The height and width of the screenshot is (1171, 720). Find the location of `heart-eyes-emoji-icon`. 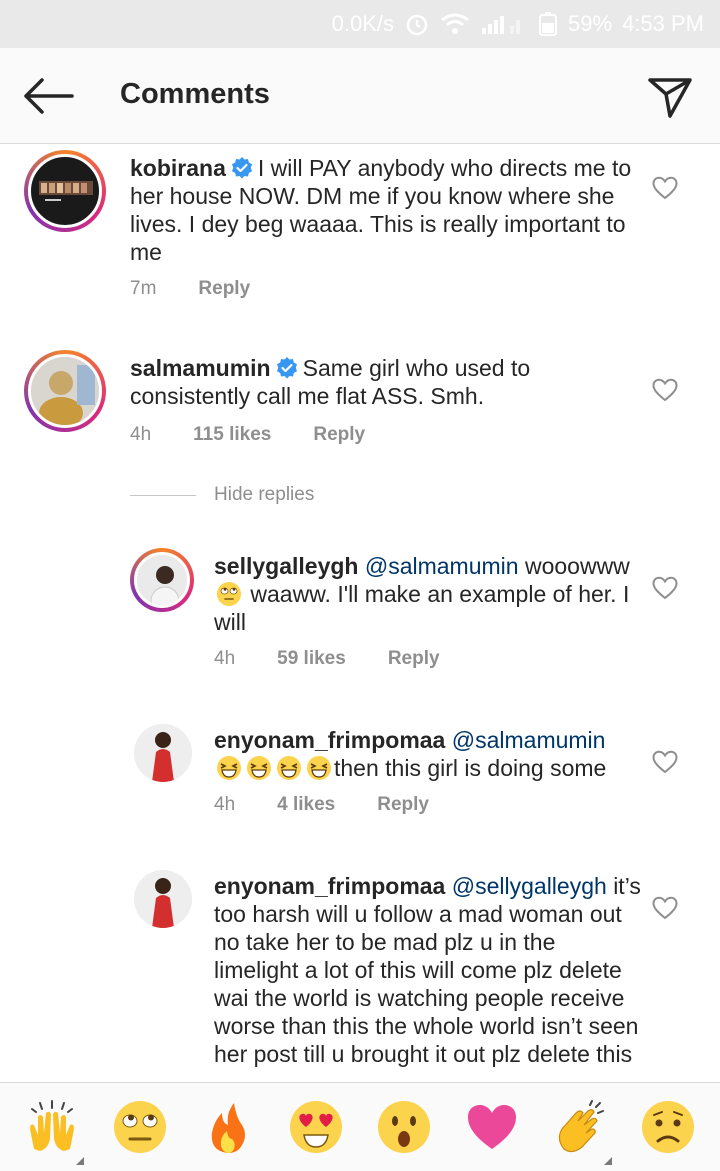

heart-eyes-emoji-icon is located at coordinates (316, 1127).